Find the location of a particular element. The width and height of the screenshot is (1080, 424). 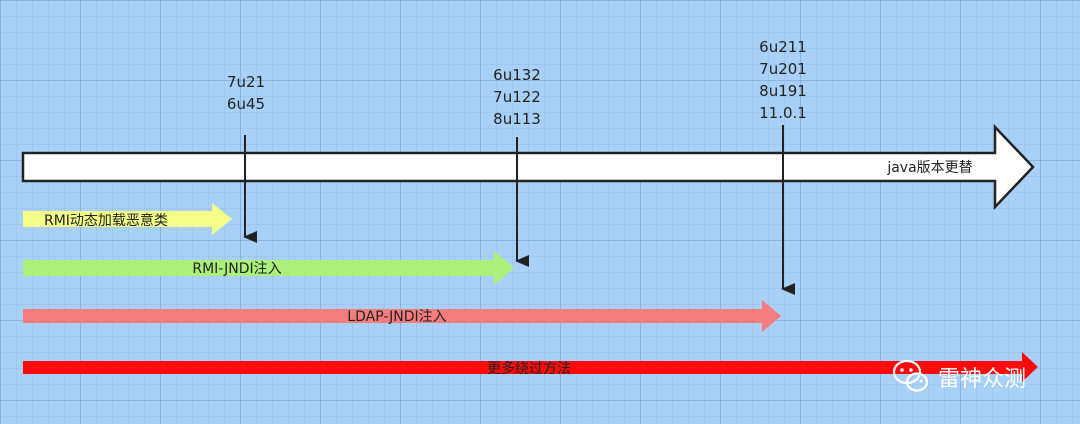

version-label: 6u45 is located at coordinates (246, 104).